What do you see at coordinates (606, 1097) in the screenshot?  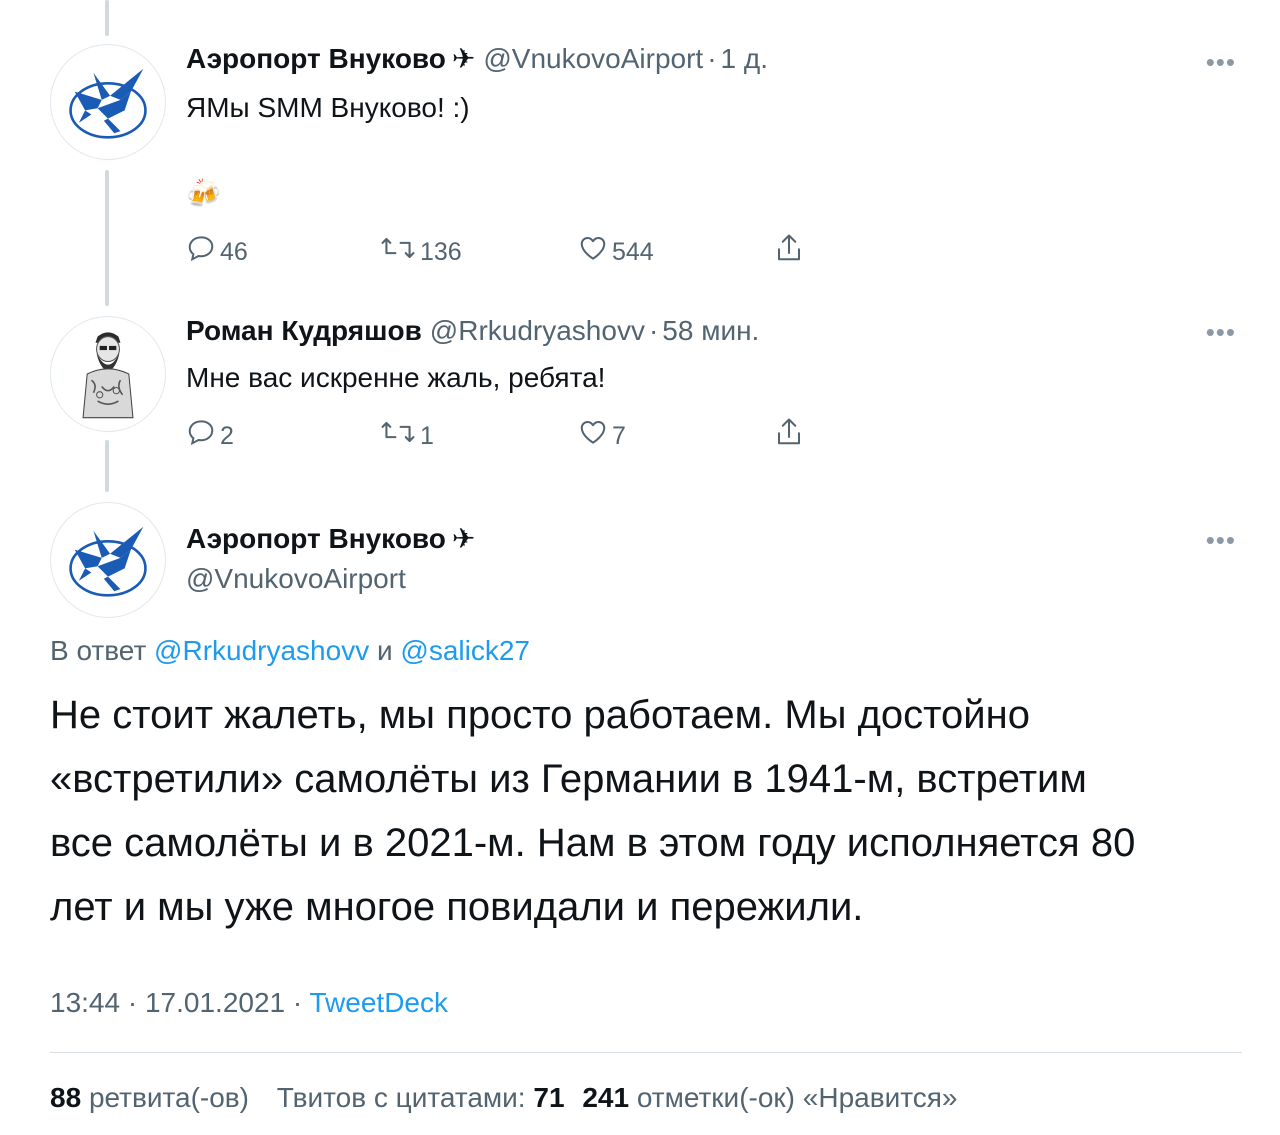 I see `likes-count: 241` at bounding box center [606, 1097].